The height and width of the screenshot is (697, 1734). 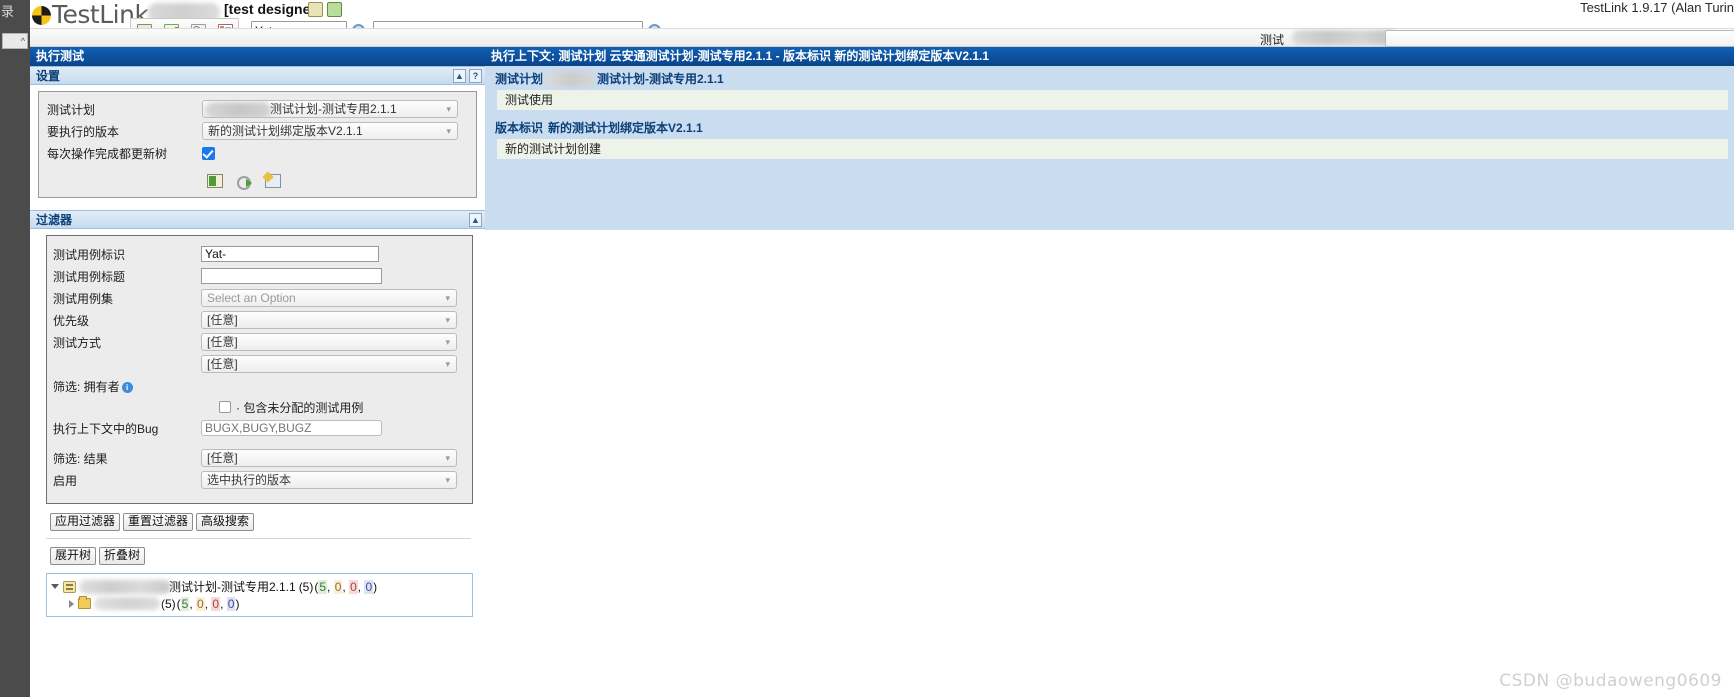 I want to click on export-icon, so click(x=215, y=181).